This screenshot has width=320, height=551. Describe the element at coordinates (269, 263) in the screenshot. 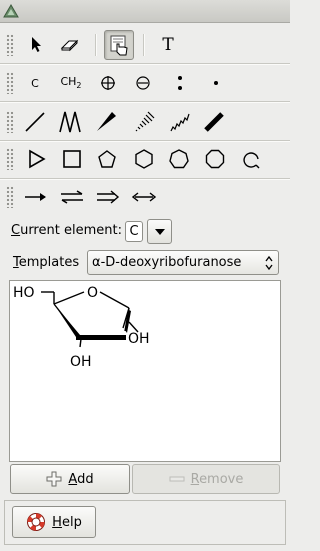

I see `combo-arrows-icon` at that location.